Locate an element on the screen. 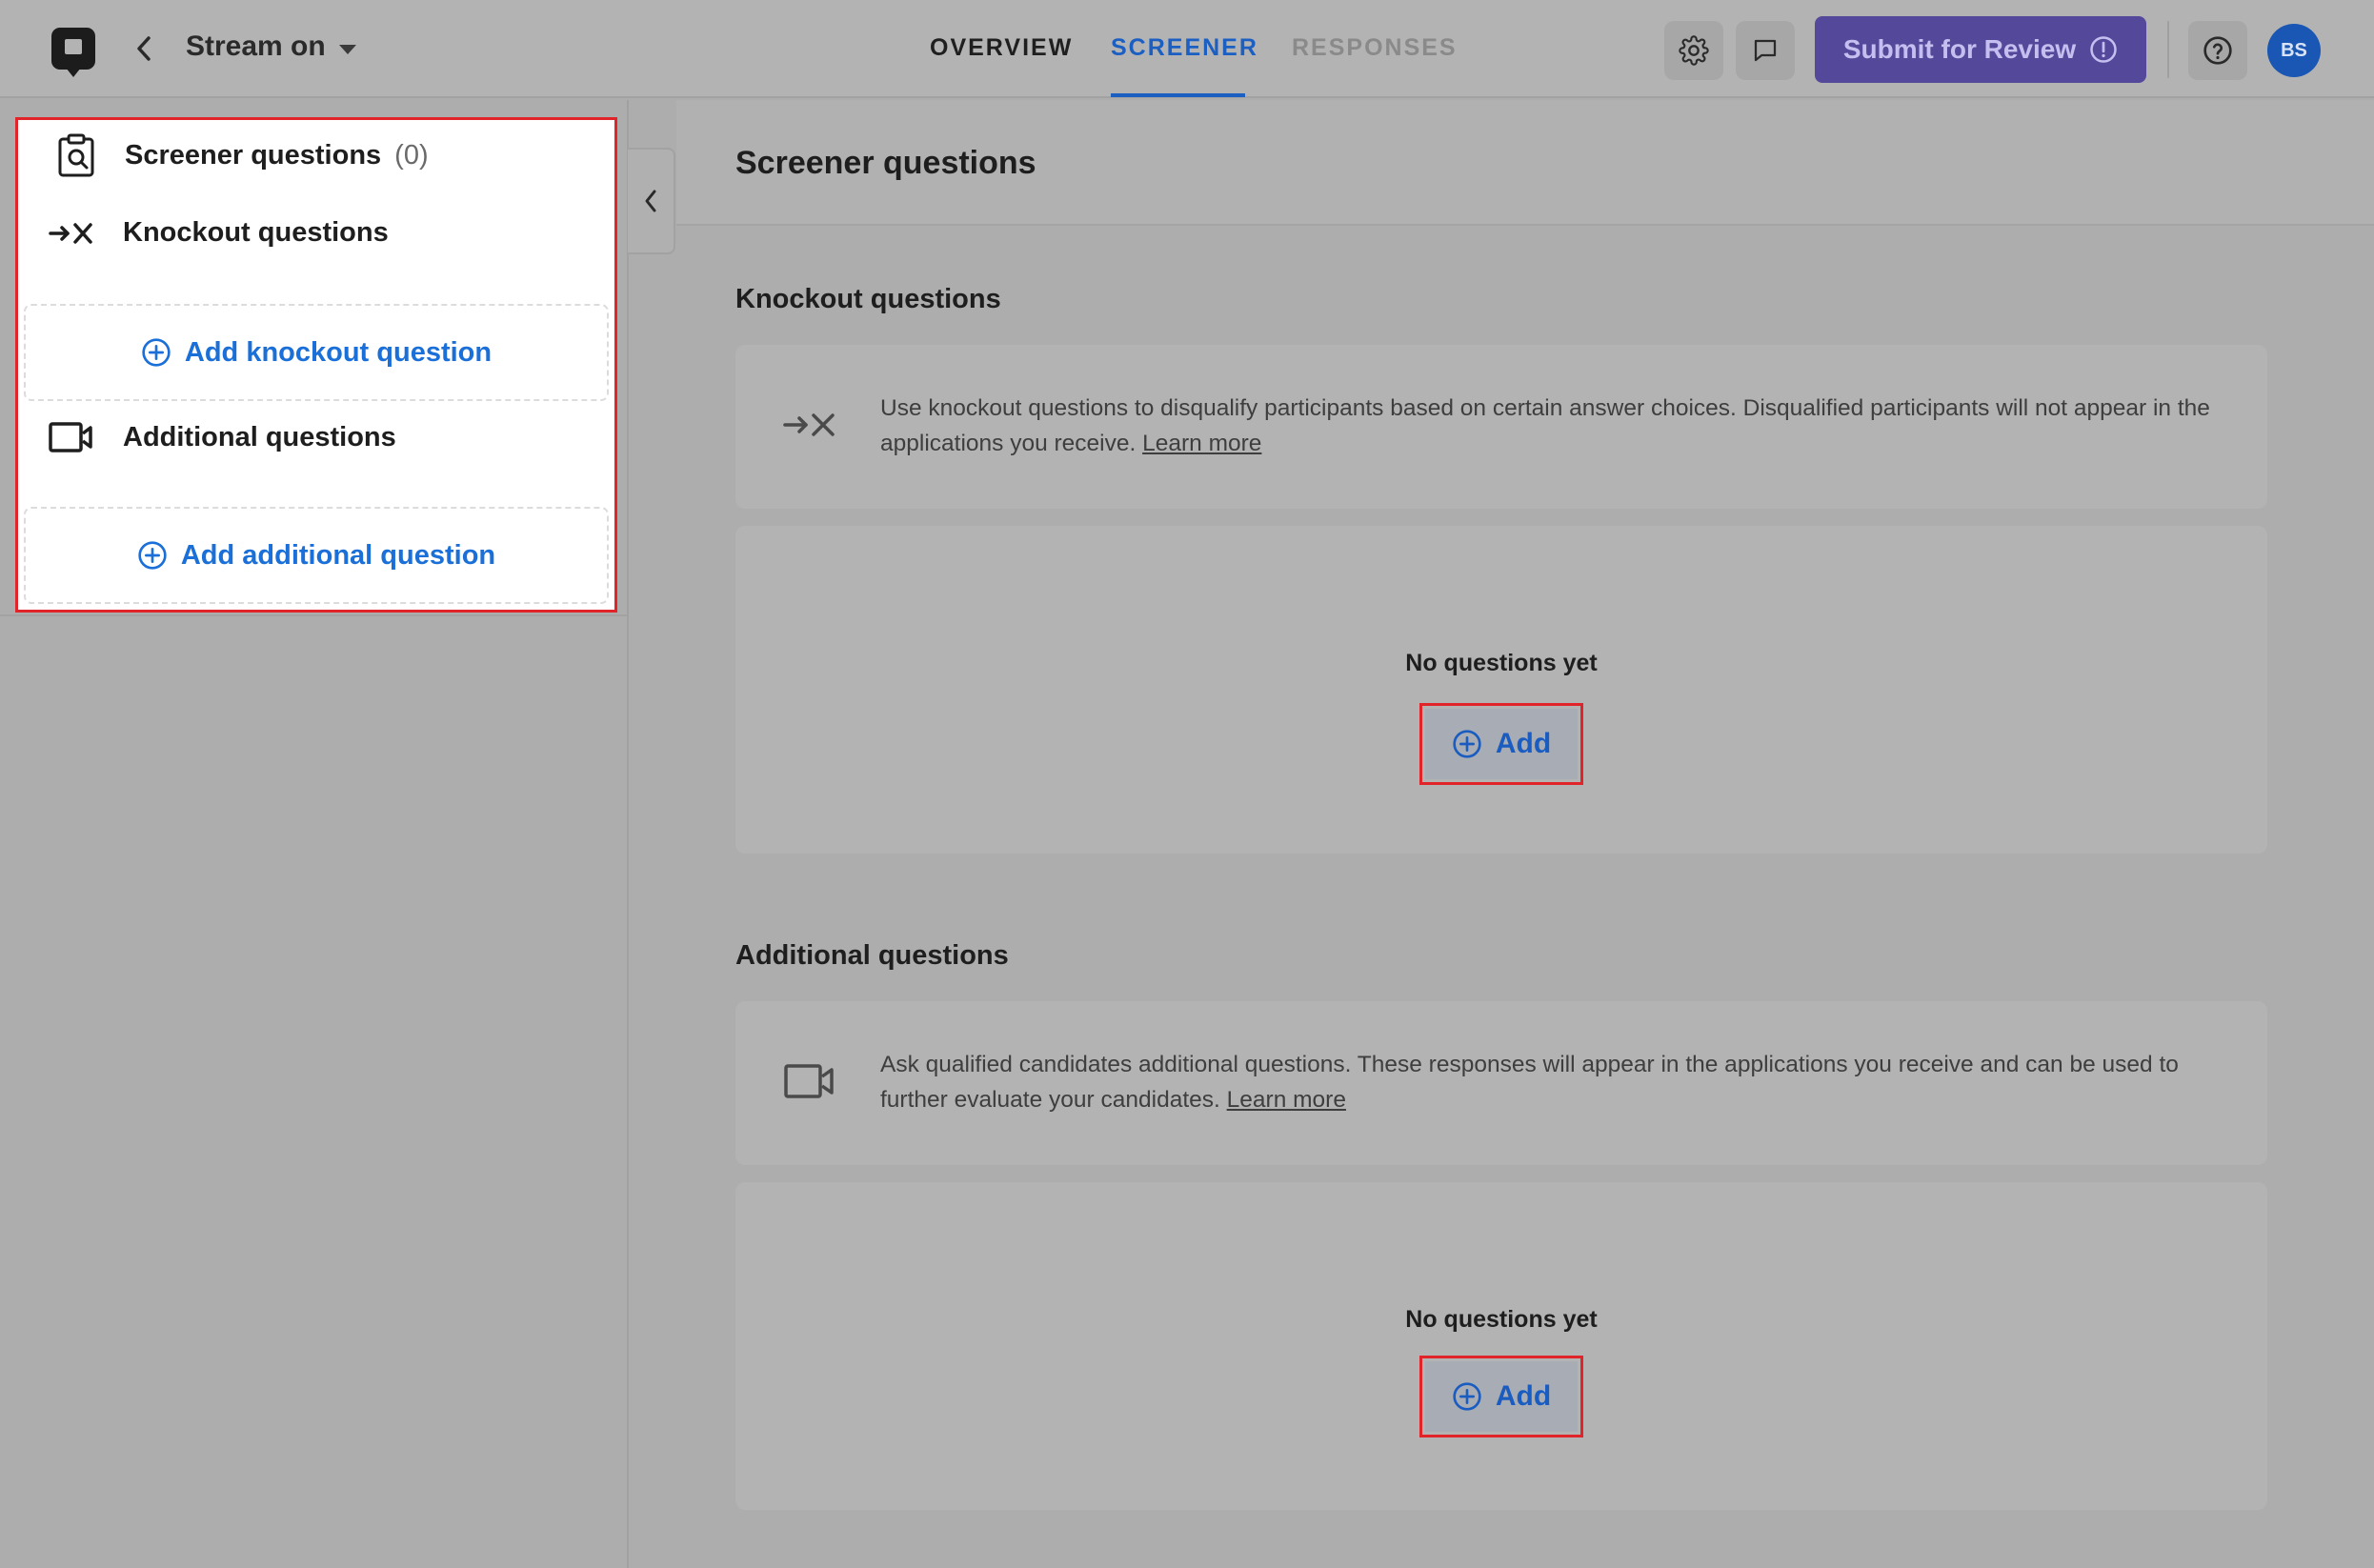 The width and height of the screenshot is (2374, 1568). tab-responses: RESPONSES is located at coordinates (1375, 48).